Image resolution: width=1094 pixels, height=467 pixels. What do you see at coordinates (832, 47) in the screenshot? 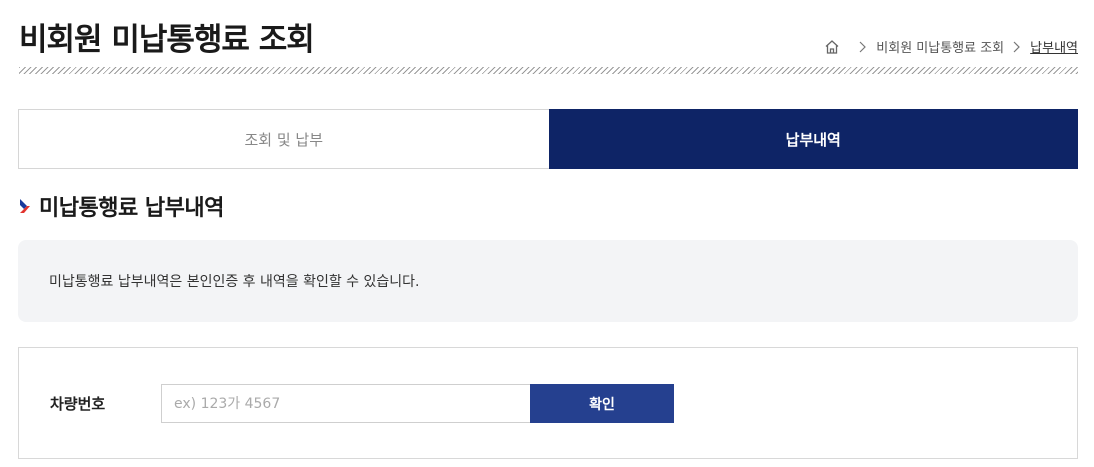
I see `home-icon` at bounding box center [832, 47].